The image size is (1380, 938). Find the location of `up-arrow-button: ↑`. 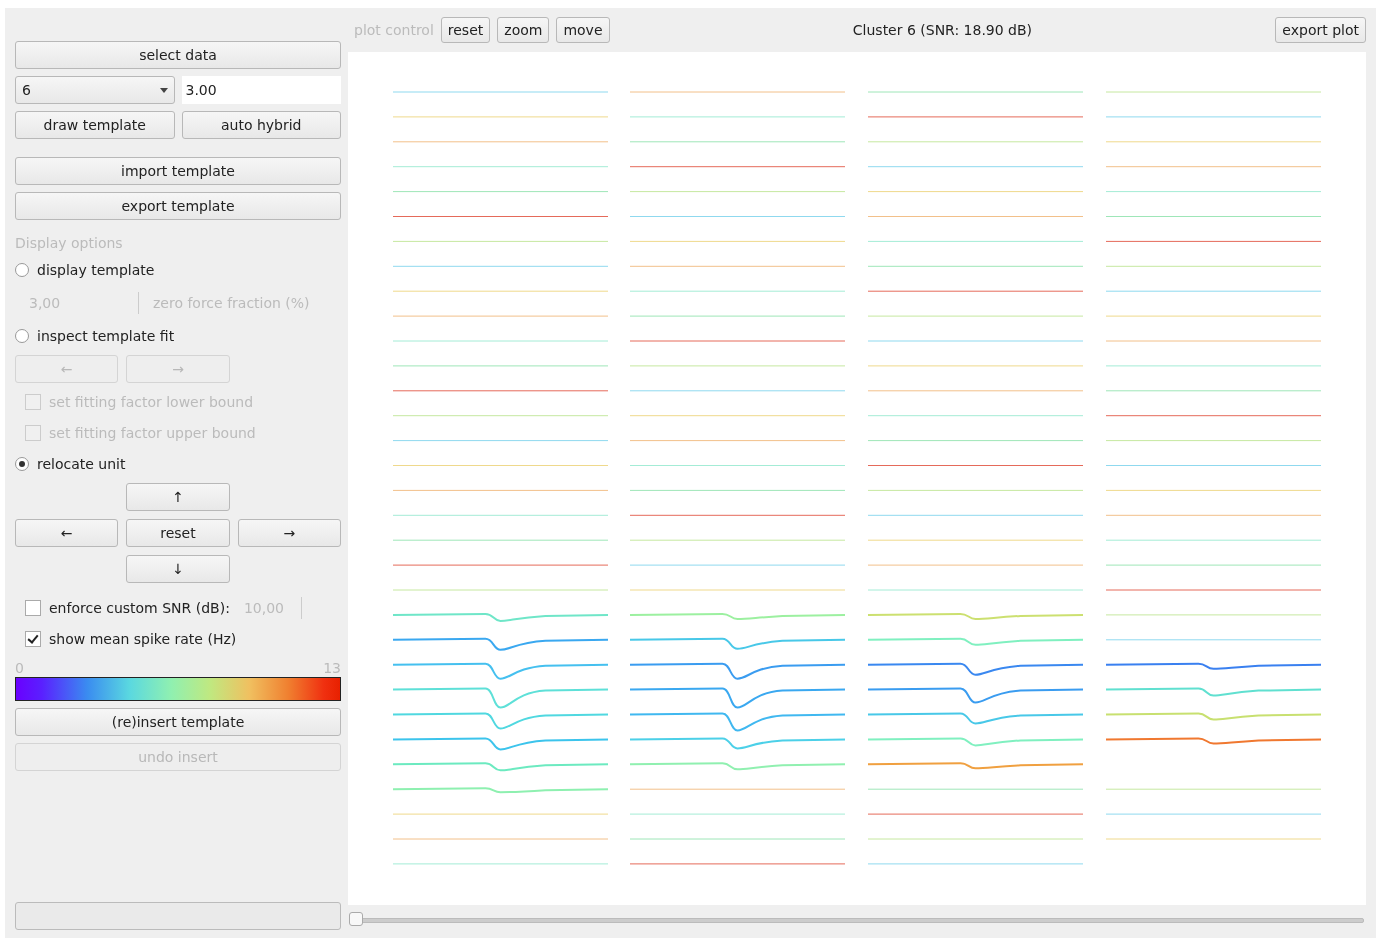

up-arrow-button: ↑ is located at coordinates (178, 497).